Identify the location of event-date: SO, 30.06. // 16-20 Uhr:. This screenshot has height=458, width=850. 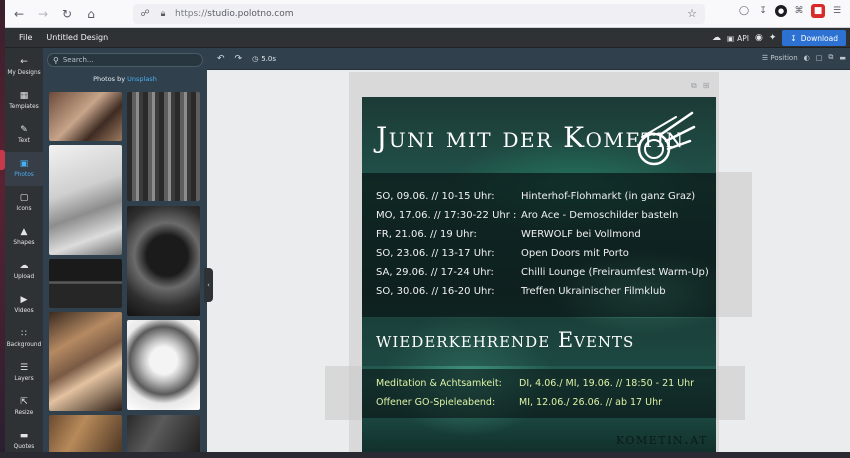
(435, 291).